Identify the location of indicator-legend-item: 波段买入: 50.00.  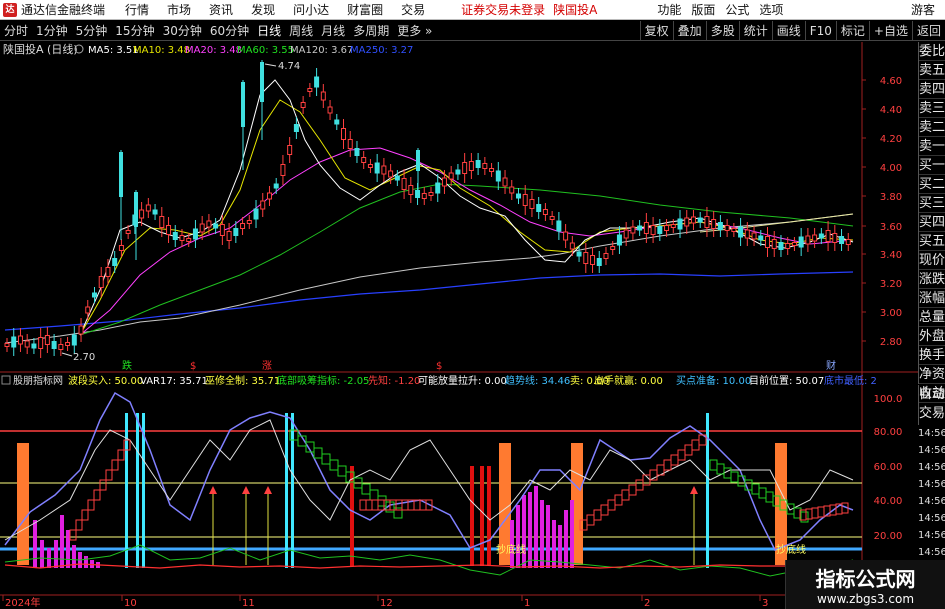
(105, 380).